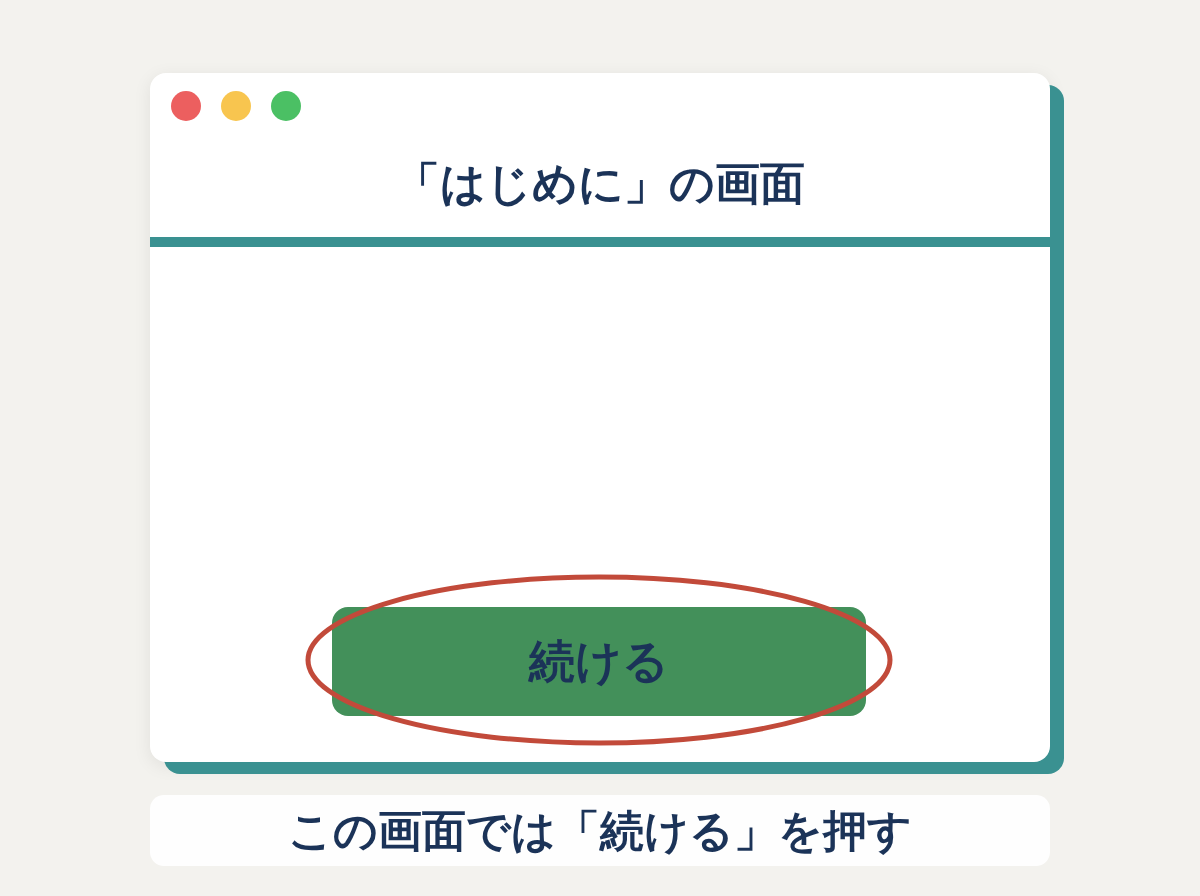 Image resolution: width=1200 pixels, height=896 pixels. I want to click on caption-text: この画面では「続ける」を押す, so click(600, 830).